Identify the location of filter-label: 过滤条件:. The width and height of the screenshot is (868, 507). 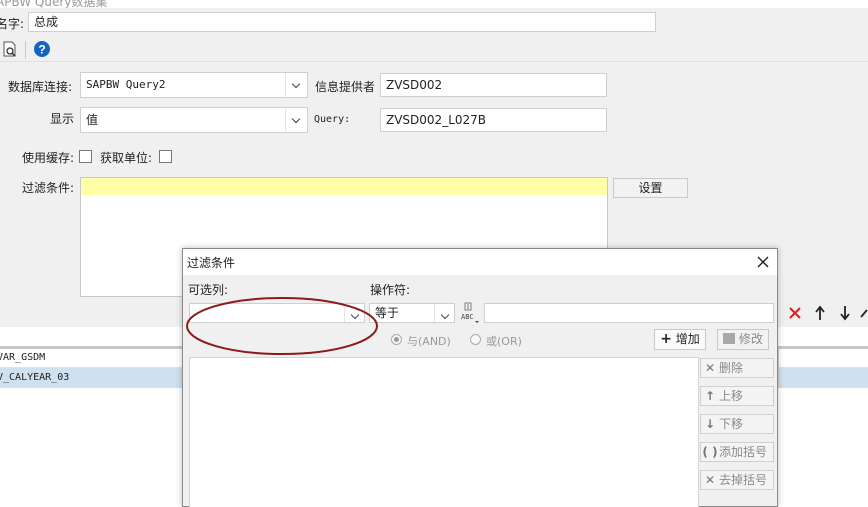
(48, 188).